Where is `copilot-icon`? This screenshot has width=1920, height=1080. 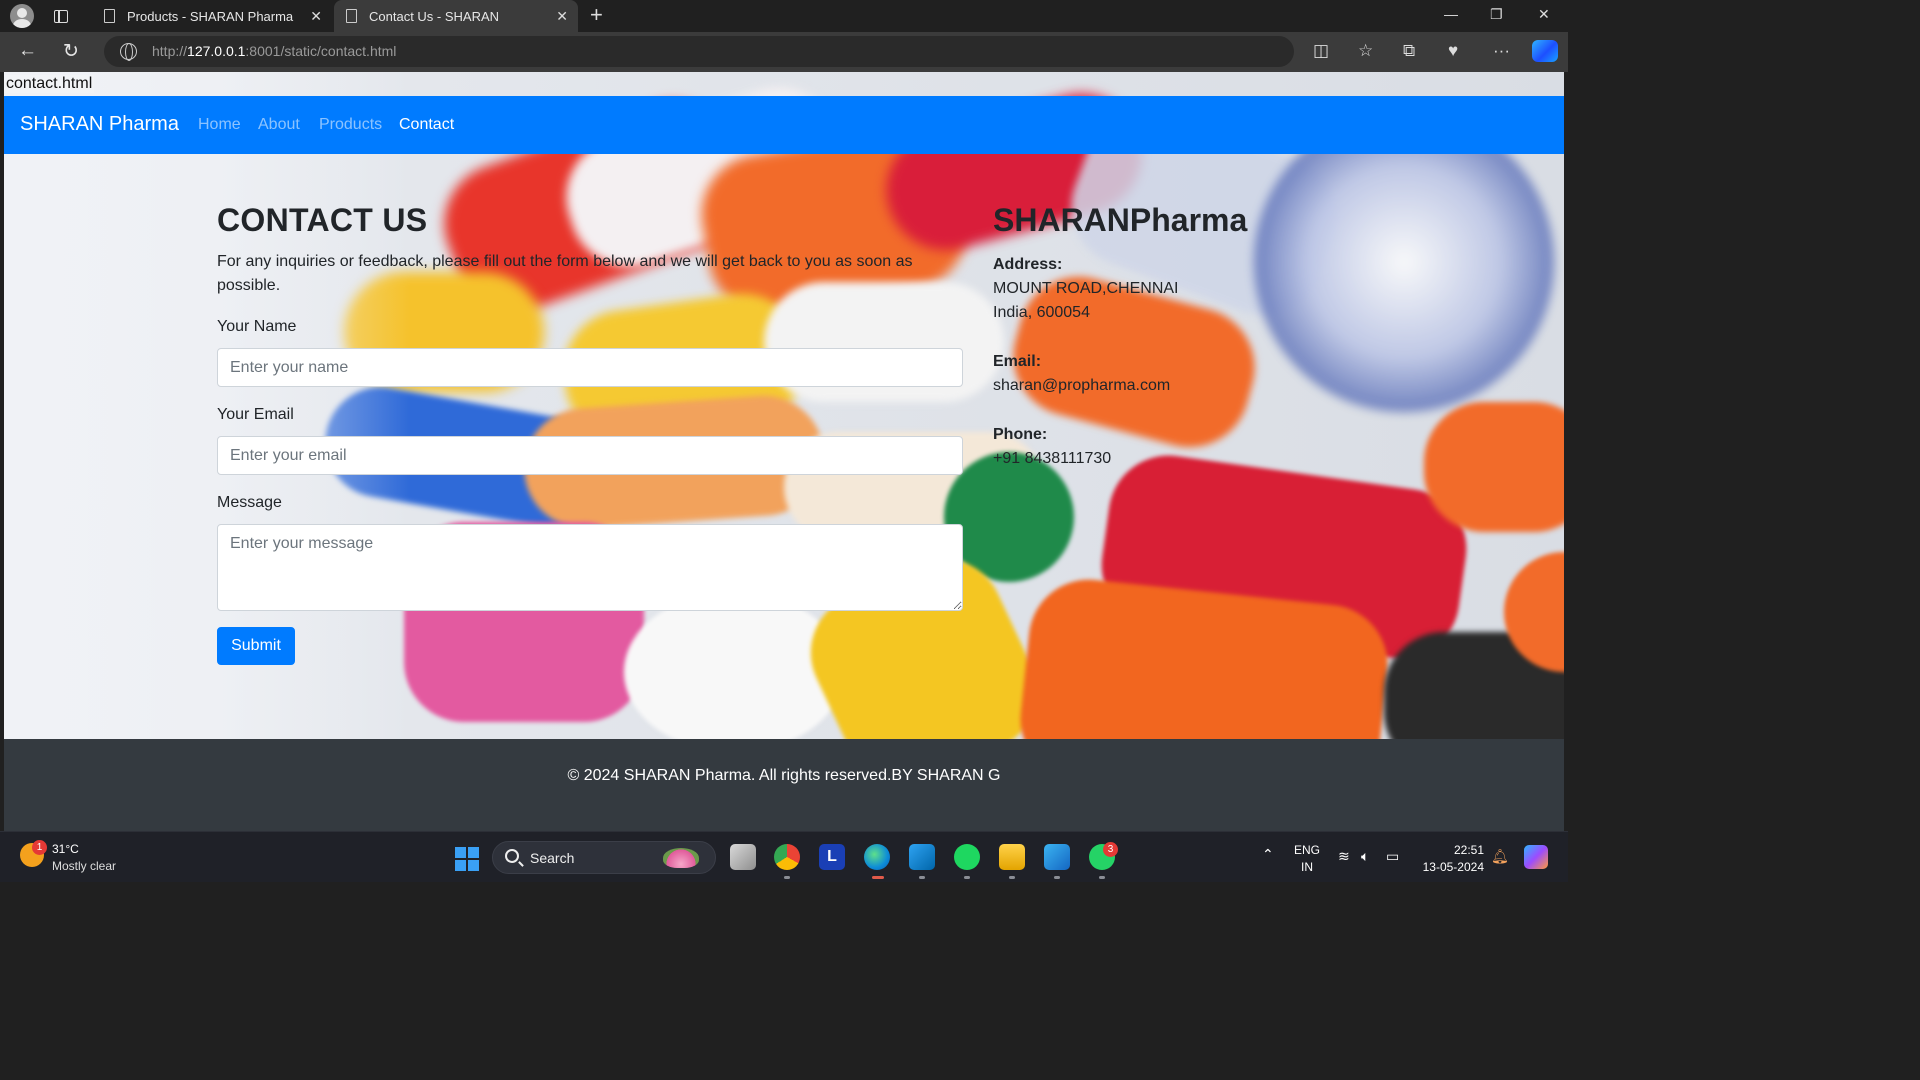
copilot-icon is located at coordinates (1545, 51).